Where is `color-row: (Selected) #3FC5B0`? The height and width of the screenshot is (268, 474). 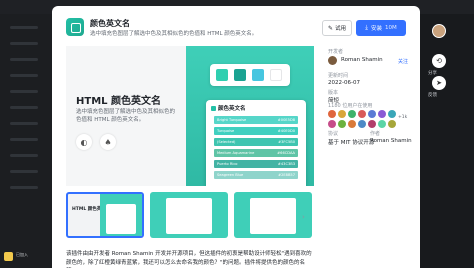 color-row: (Selected) #3FC5B0 is located at coordinates (256, 142).